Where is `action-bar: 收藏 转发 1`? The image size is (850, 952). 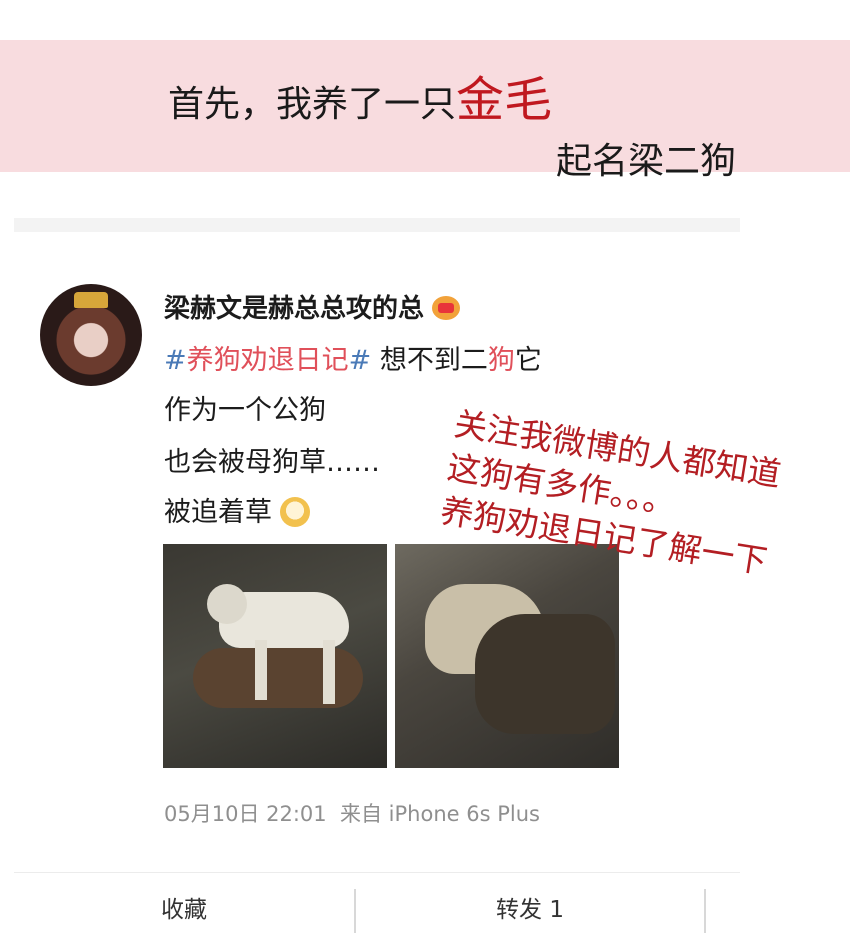 action-bar: 收藏 转发 1 is located at coordinates (377, 912).